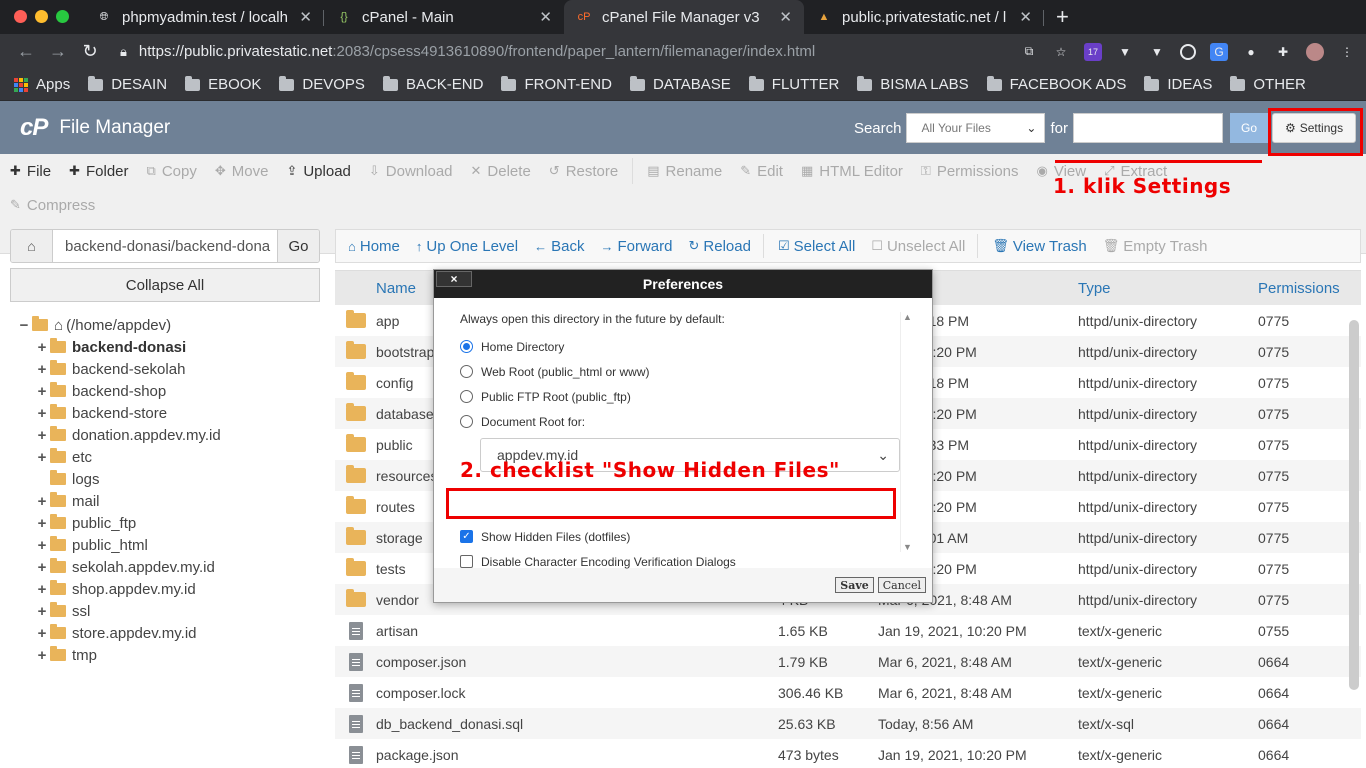 This screenshot has width=1366, height=768. I want to click on cpanel-logo: cP, so click(34, 128).